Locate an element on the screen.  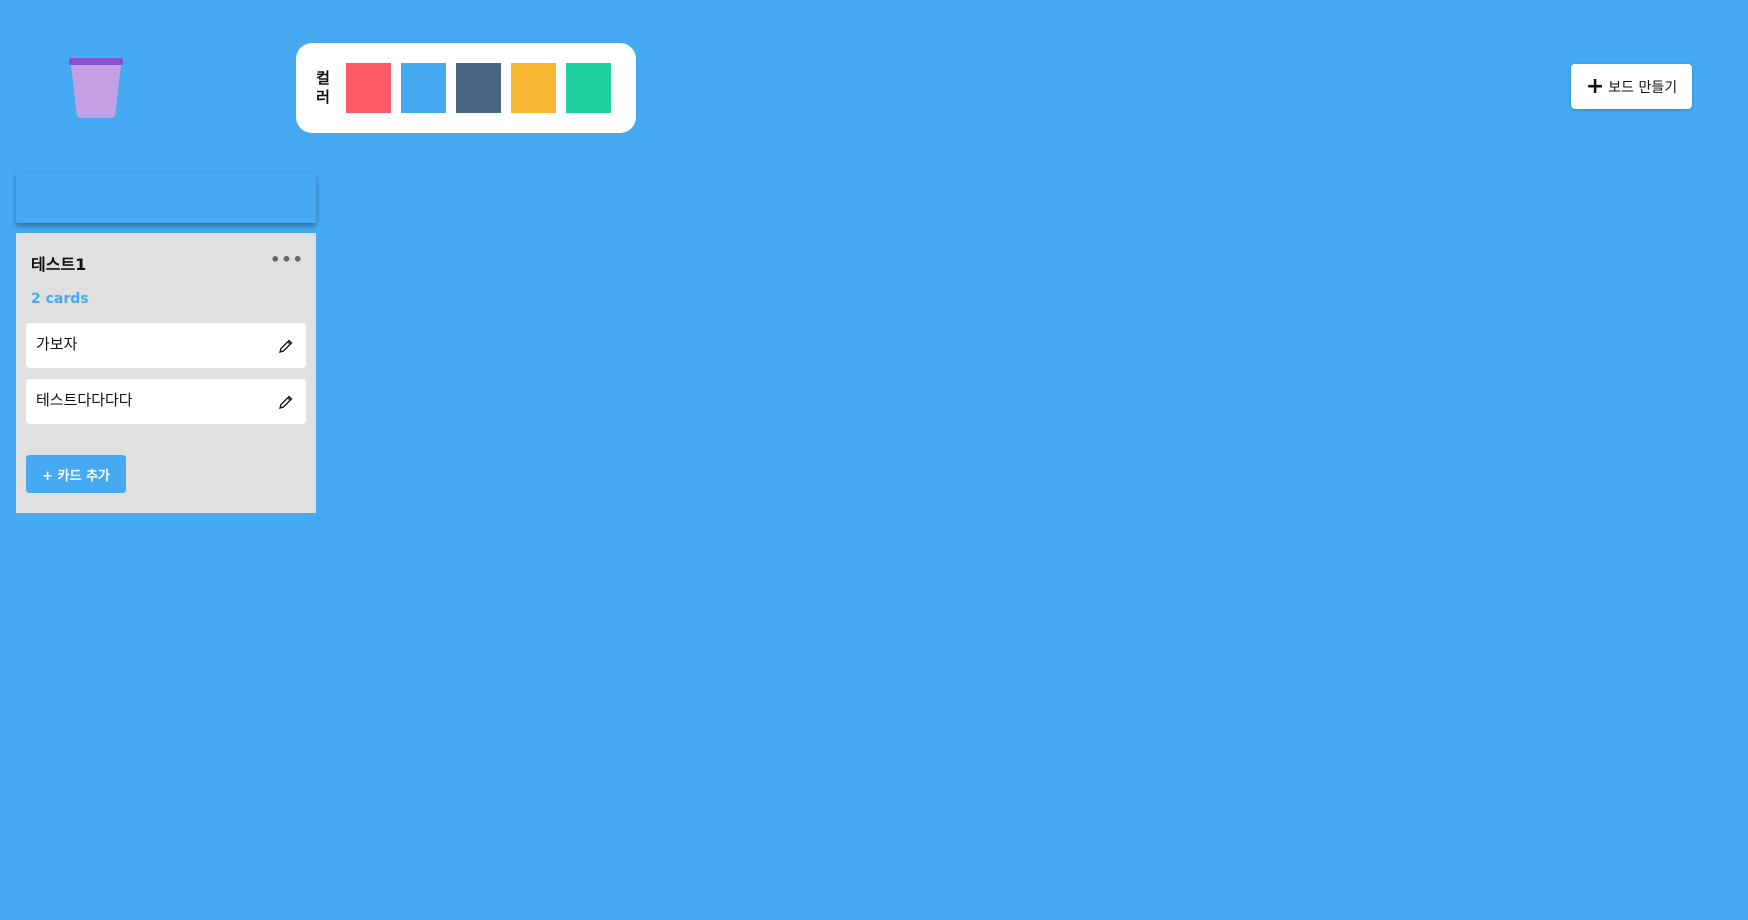
trash-icon is located at coordinates (96, 87).